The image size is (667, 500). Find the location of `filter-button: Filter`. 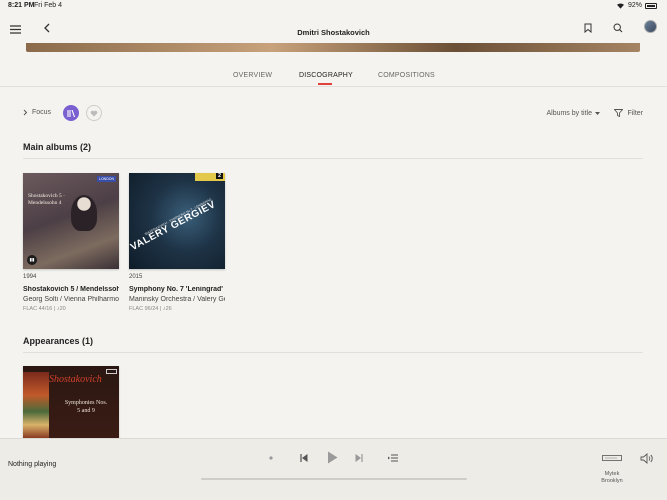

filter-button: Filter is located at coordinates (628, 113).